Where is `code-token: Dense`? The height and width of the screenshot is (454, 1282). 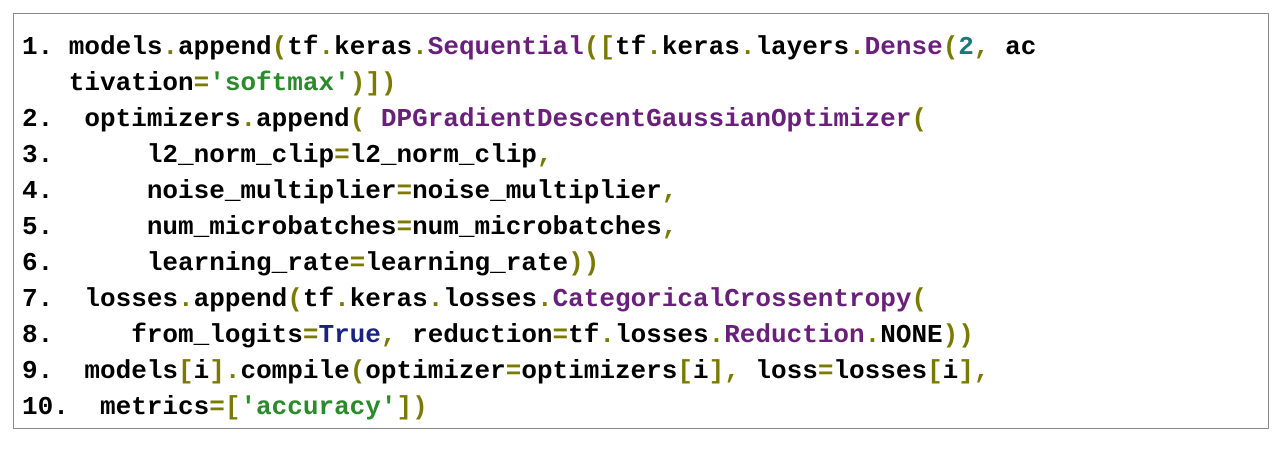 code-token: Dense is located at coordinates (903, 47).